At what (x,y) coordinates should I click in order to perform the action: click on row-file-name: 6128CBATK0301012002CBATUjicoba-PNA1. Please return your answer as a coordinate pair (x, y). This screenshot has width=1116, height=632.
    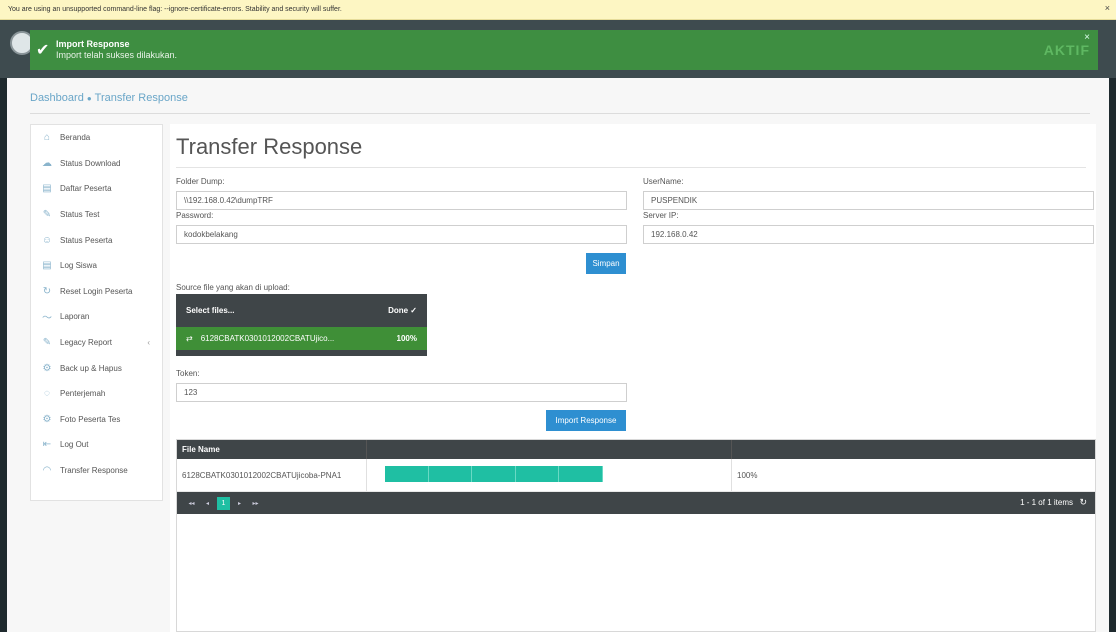
    Looking at the image, I should click on (272, 475).